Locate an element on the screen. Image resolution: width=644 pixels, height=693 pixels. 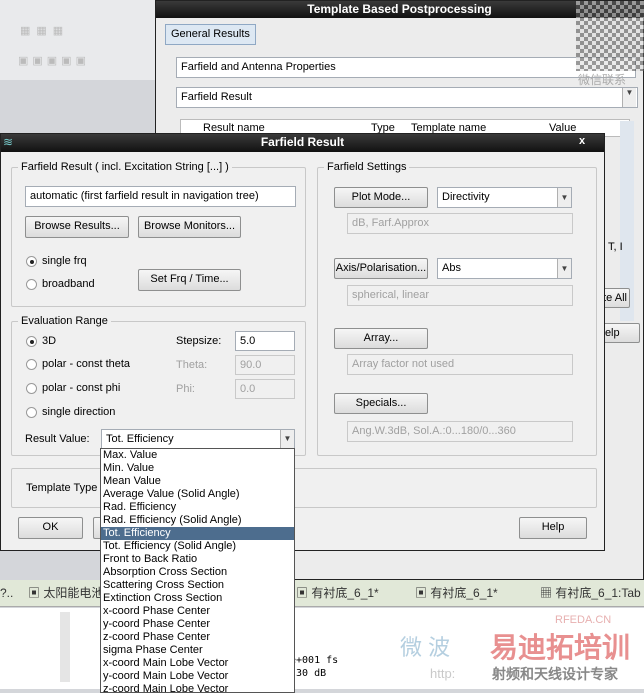
dropdown-option: Scattering Cross Section is located at coordinates (197, 585).